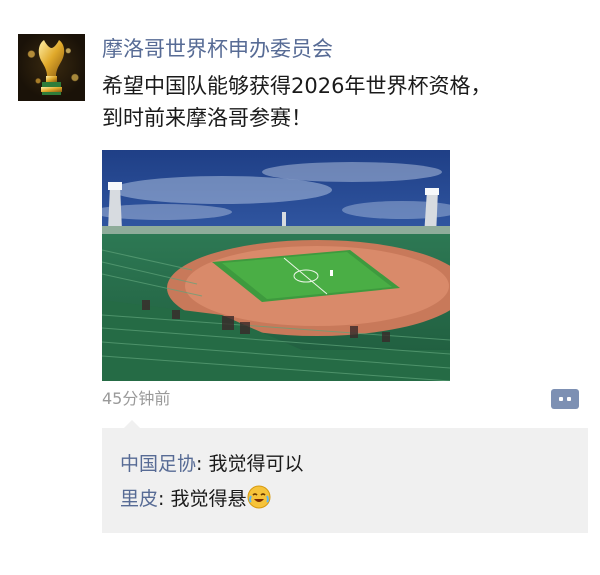 This screenshot has height=575, width=600. What do you see at coordinates (256, 464) in the screenshot?
I see `comment-text: 我觉得可以` at bounding box center [256, 464].